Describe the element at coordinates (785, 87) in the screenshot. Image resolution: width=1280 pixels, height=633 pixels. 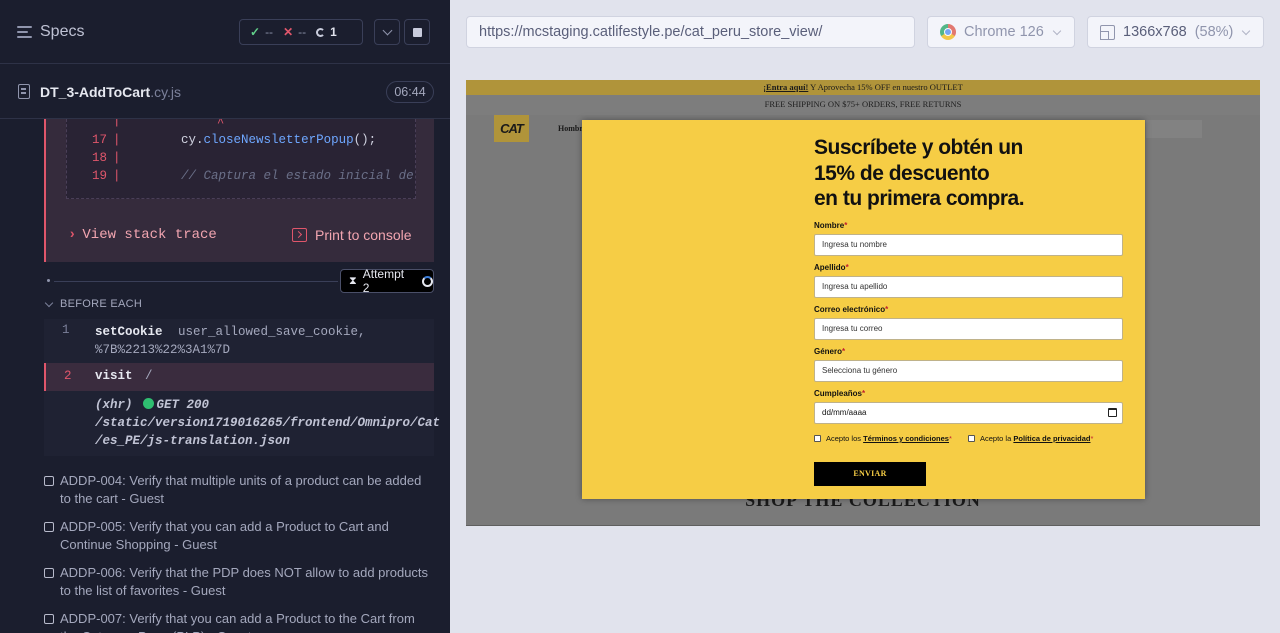
I see `promo-link: ¡Entra aquí!` at that location.